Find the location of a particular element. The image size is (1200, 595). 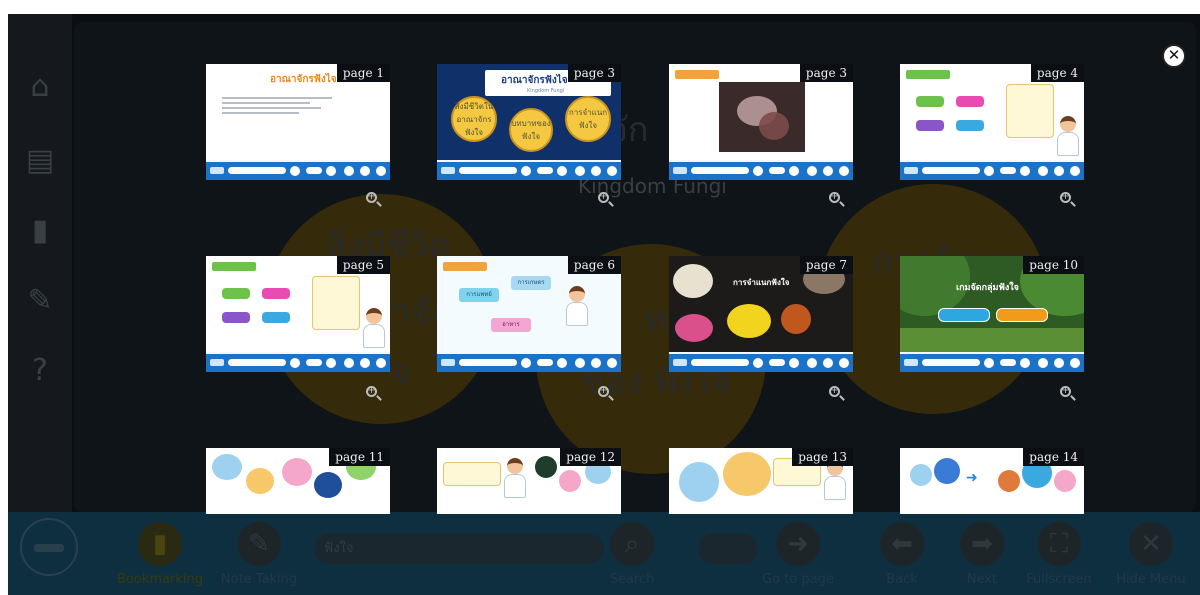

search-input: ฟังใจ is located at coordinates (459, 549).